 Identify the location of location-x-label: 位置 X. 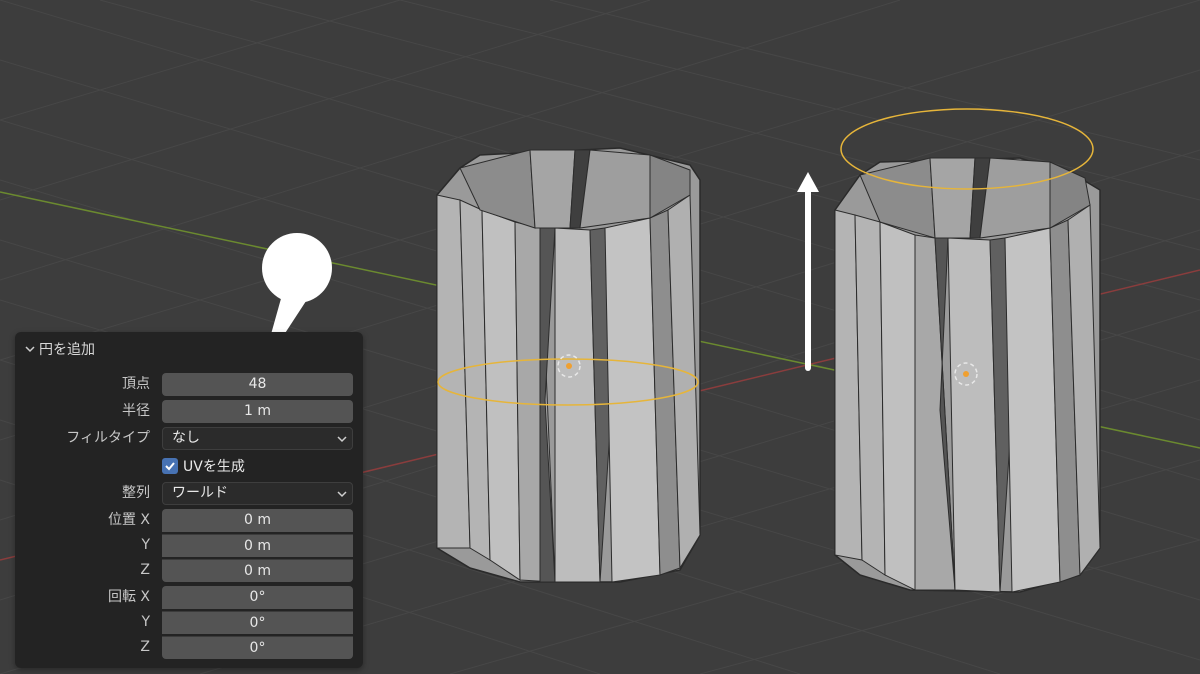
(128, 520).